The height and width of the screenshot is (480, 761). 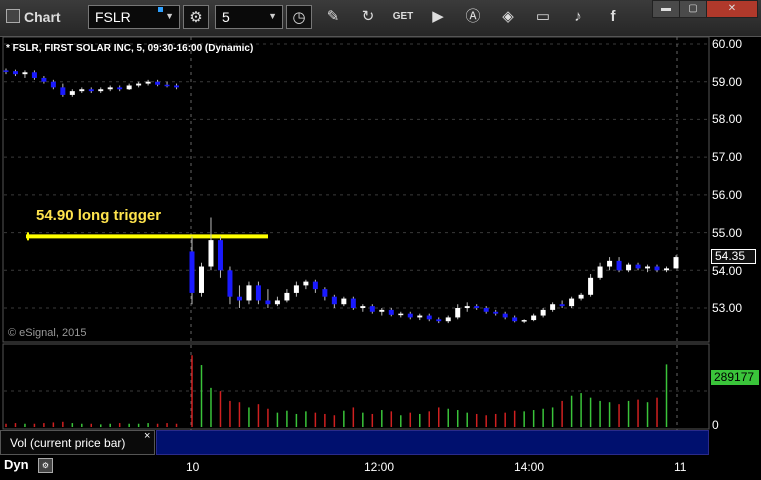 What do you see at coordinates (45, 465) in the screenshot?
I see `lock-icon: ⚙` at bounding box center [45, 465].